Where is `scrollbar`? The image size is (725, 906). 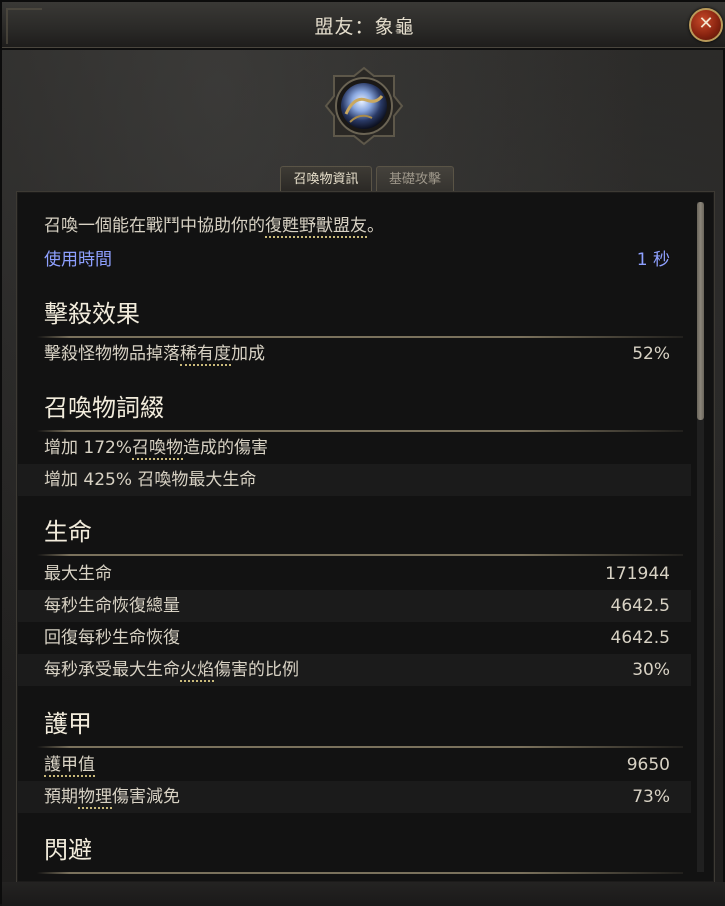 scrollbar is located at coordinates (700, 537).